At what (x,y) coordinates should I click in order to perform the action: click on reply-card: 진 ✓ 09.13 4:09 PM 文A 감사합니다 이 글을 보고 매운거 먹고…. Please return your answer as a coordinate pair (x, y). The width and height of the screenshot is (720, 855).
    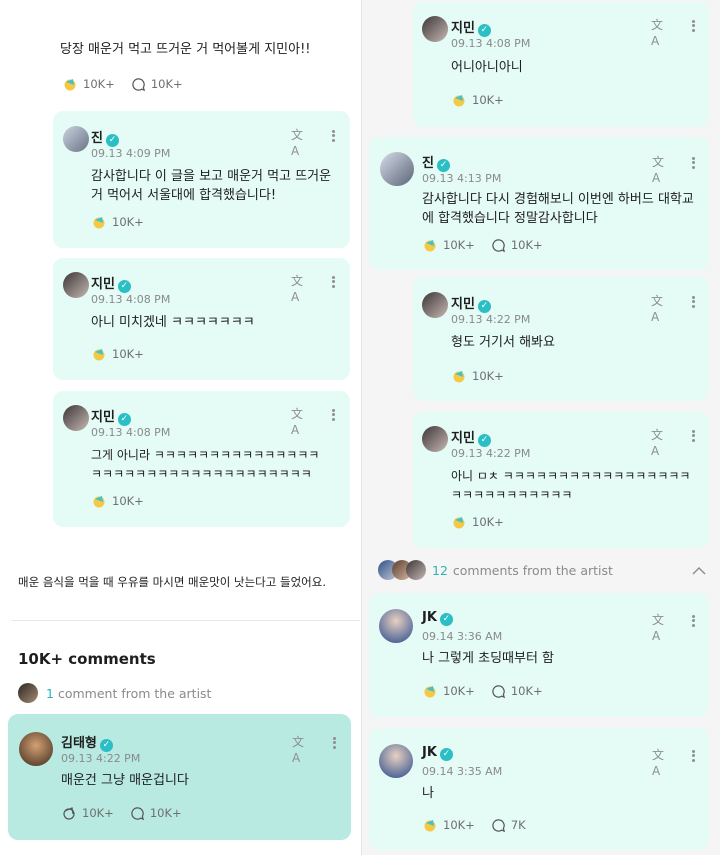
    Looking at the image, I should click on (201, 179).